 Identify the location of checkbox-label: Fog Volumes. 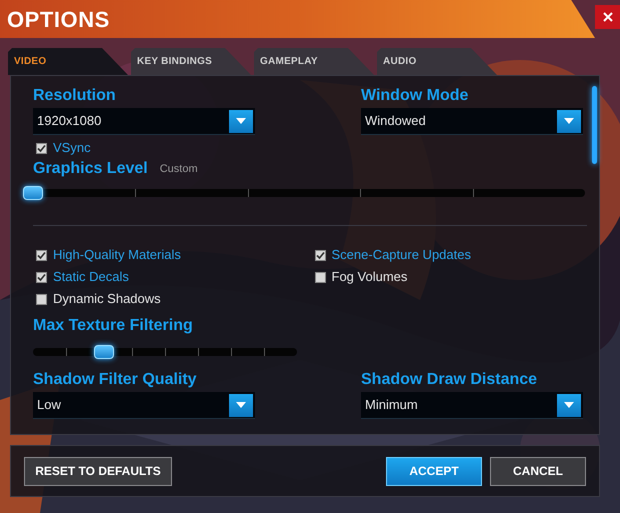
(370, 277).